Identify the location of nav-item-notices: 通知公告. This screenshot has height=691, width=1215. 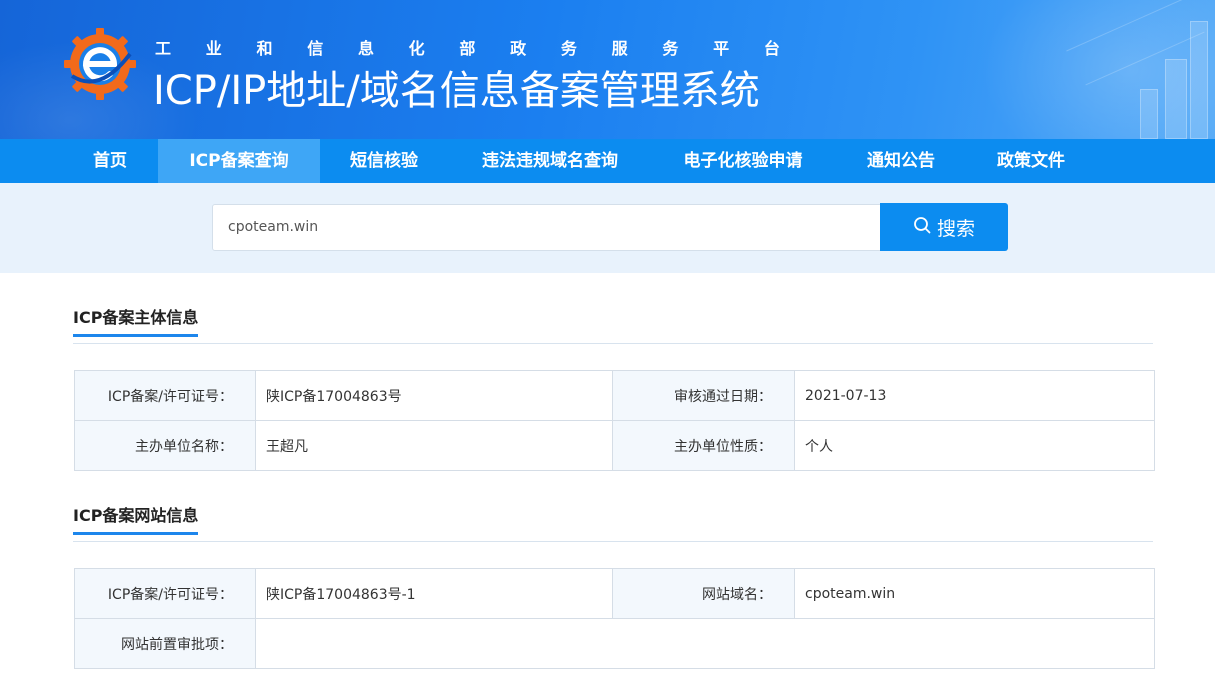
(901, 161).